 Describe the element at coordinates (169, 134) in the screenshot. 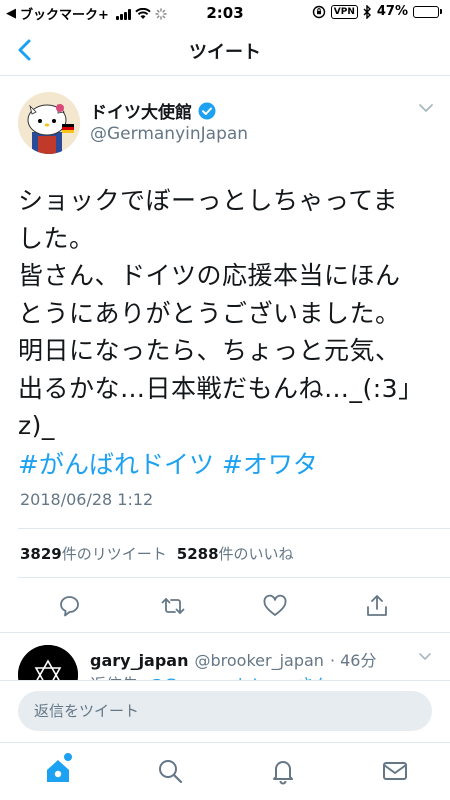

I see `author-handle: @GermanyinJapan` at that location.